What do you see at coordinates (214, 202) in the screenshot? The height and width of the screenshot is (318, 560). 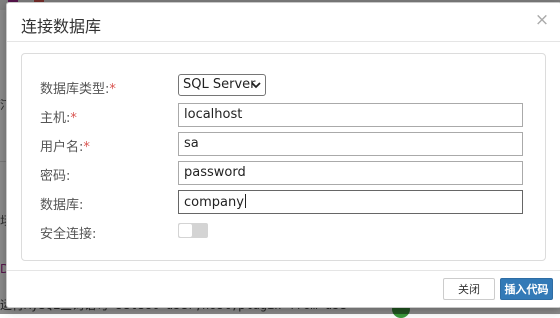 I see `database-value: company` at bounding box center [214, 202].